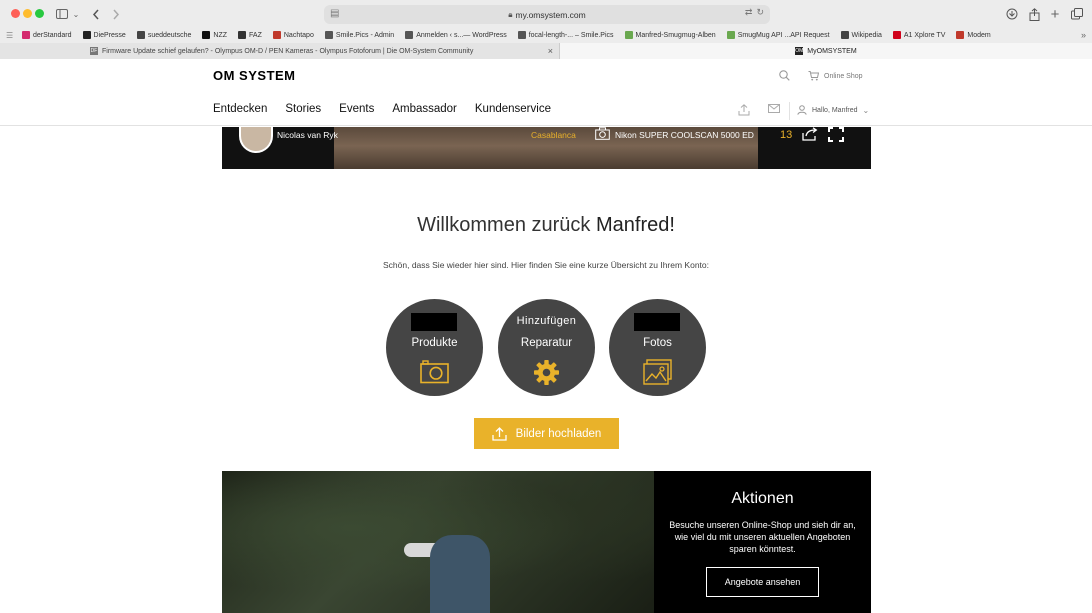 The height and width of the screenshot is (613, 1092). I want to click on bookmark-item: Modem, so click(973, 35).